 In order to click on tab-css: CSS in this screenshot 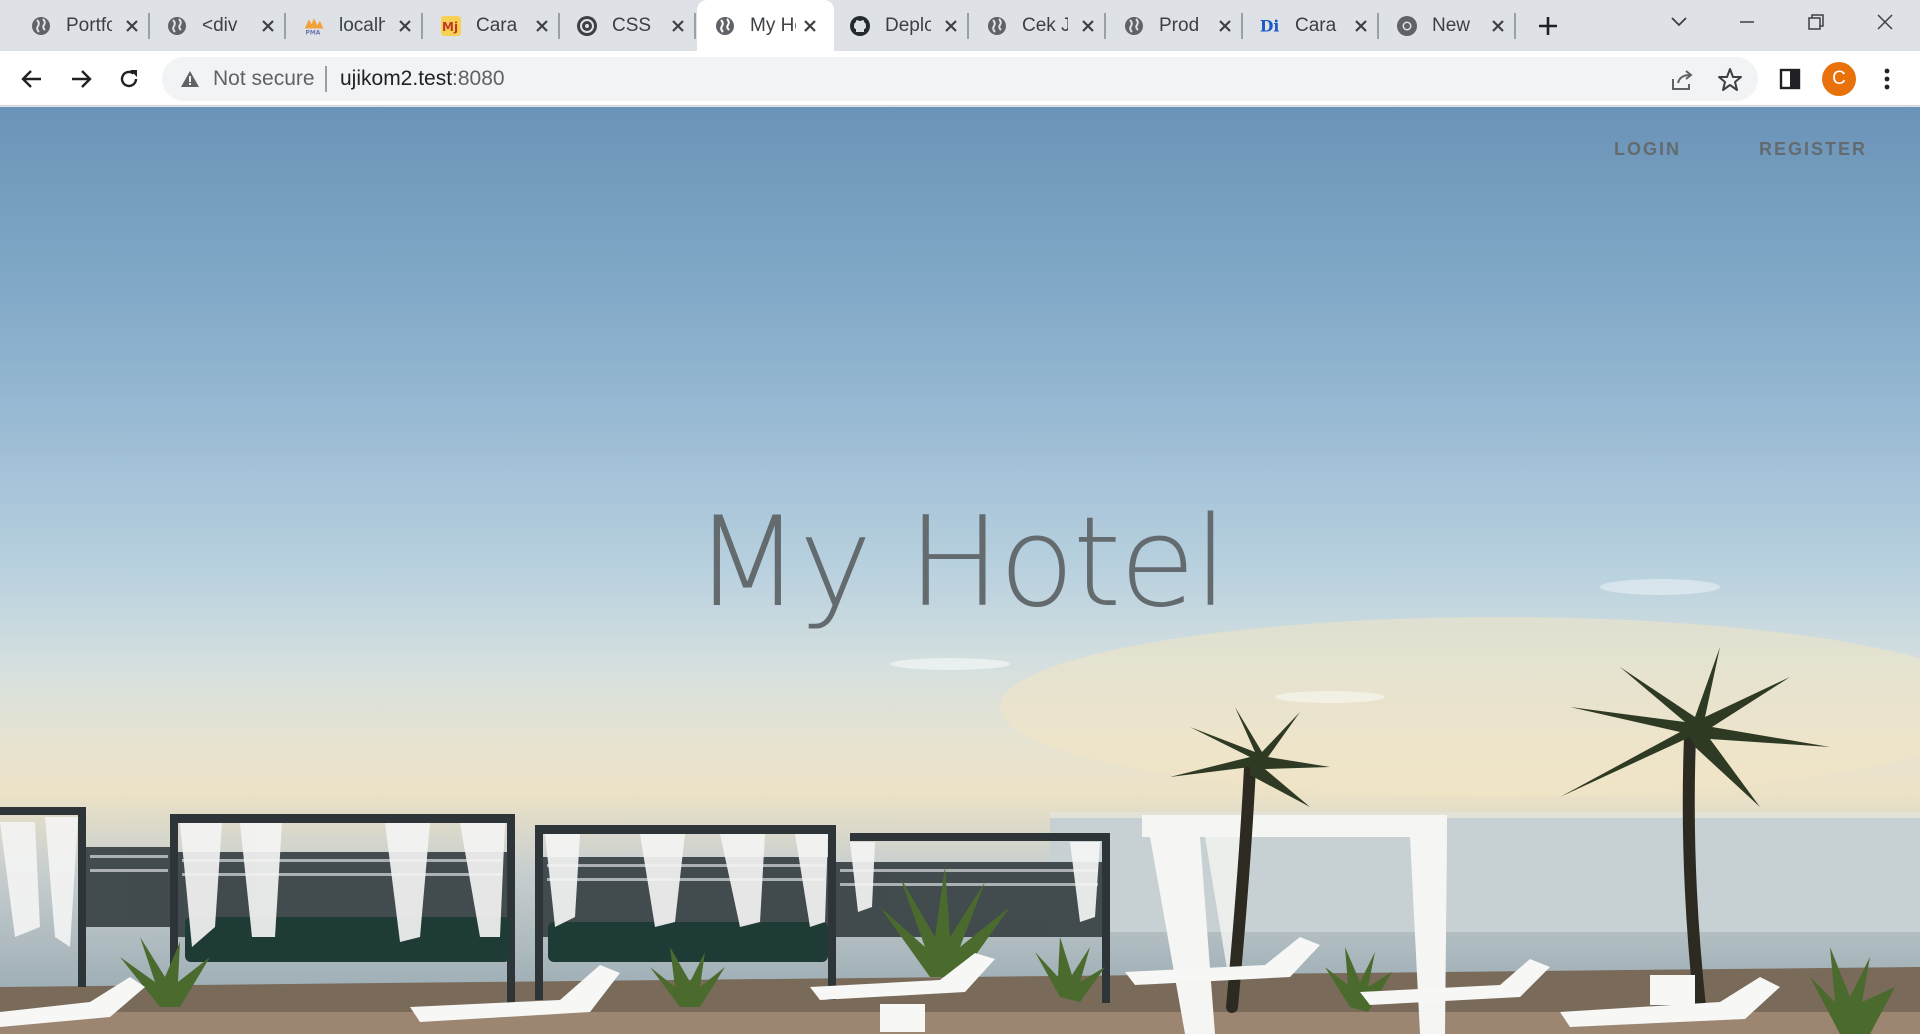, I will do `click(621, 25)`.